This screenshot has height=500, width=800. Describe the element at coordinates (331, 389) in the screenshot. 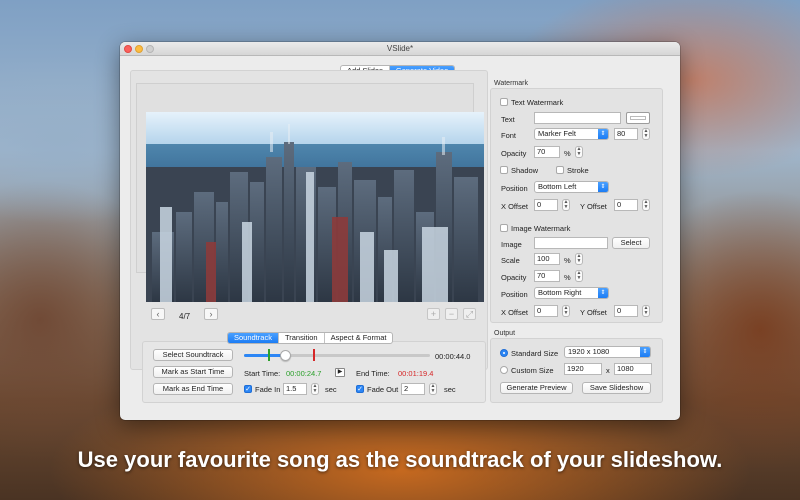

I see `fade-in-unit: sec` at that location.